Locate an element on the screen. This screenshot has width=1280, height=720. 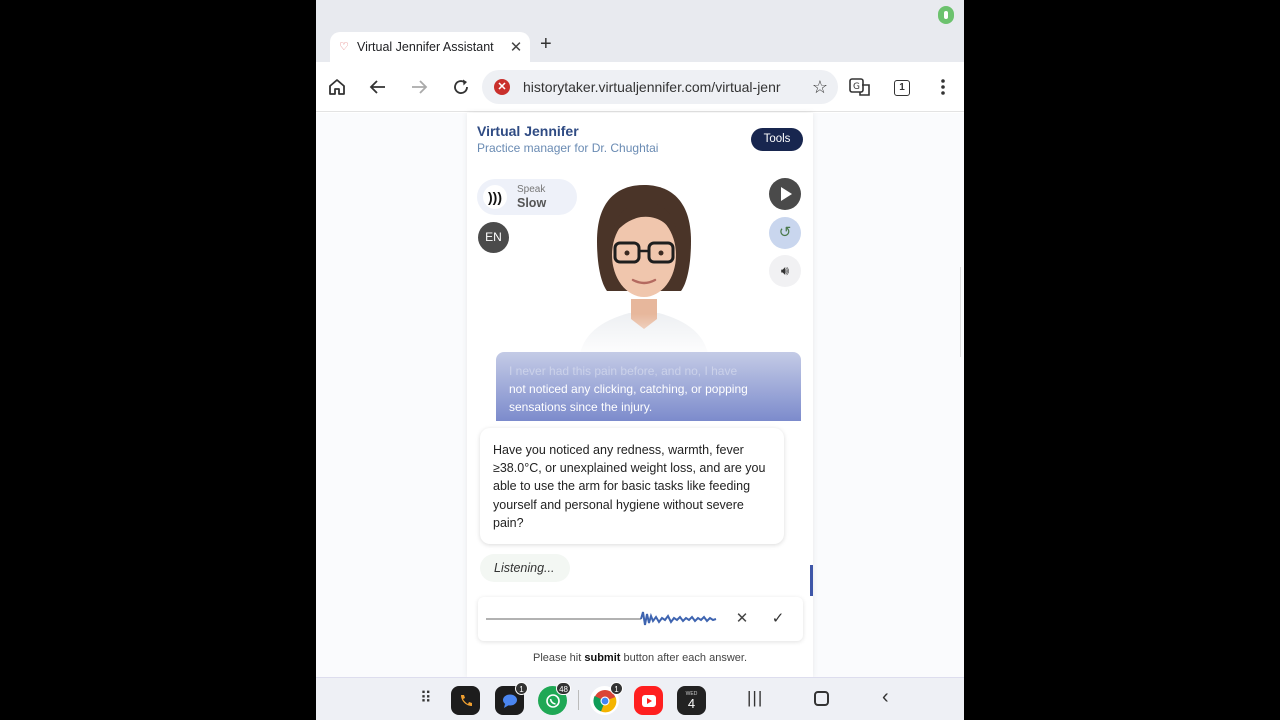
whatsapp-app-icon: 48 is located at coordinates (554, 698).